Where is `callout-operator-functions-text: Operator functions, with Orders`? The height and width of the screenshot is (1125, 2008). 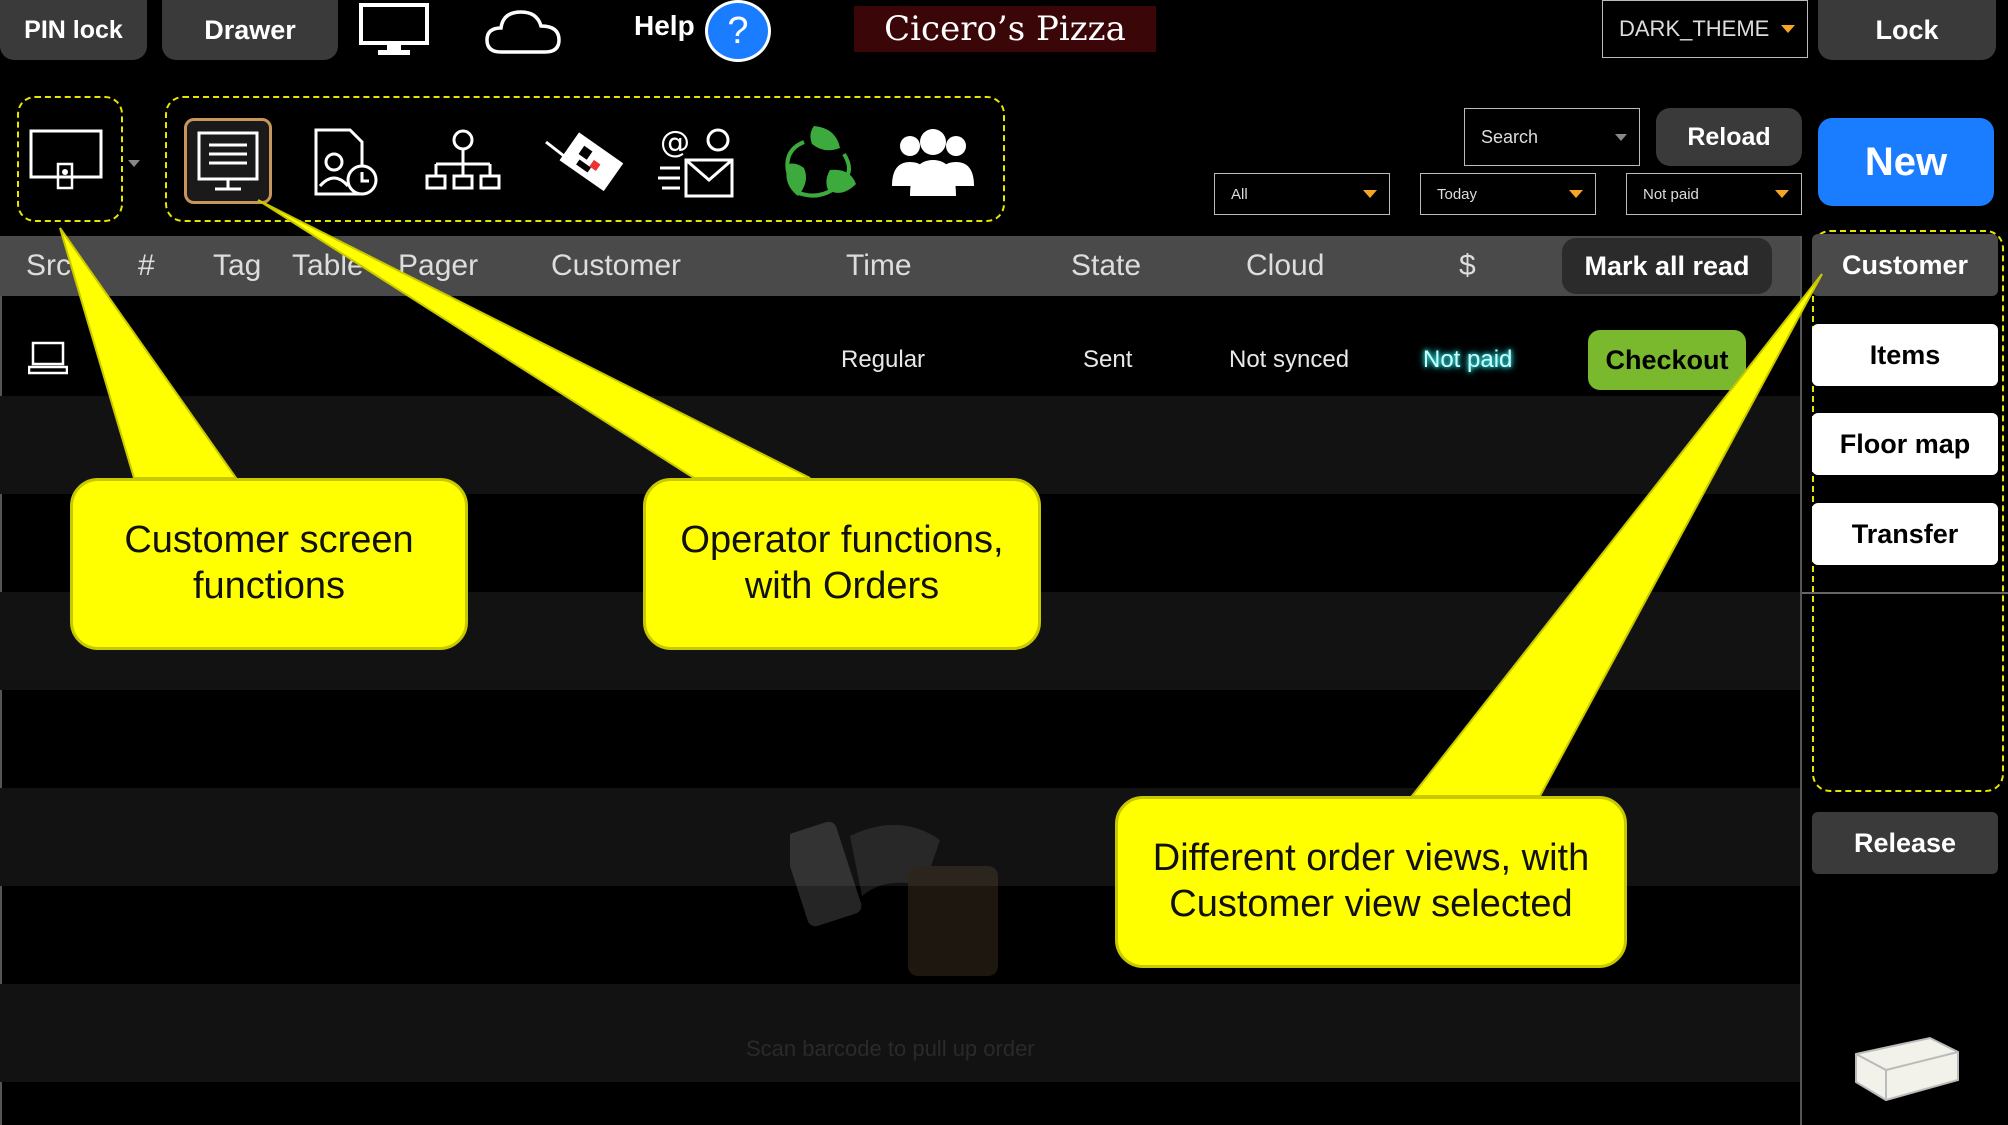 callout-operator-functions-text: Operator functions, with Orders is located at coordinates (842, 563).